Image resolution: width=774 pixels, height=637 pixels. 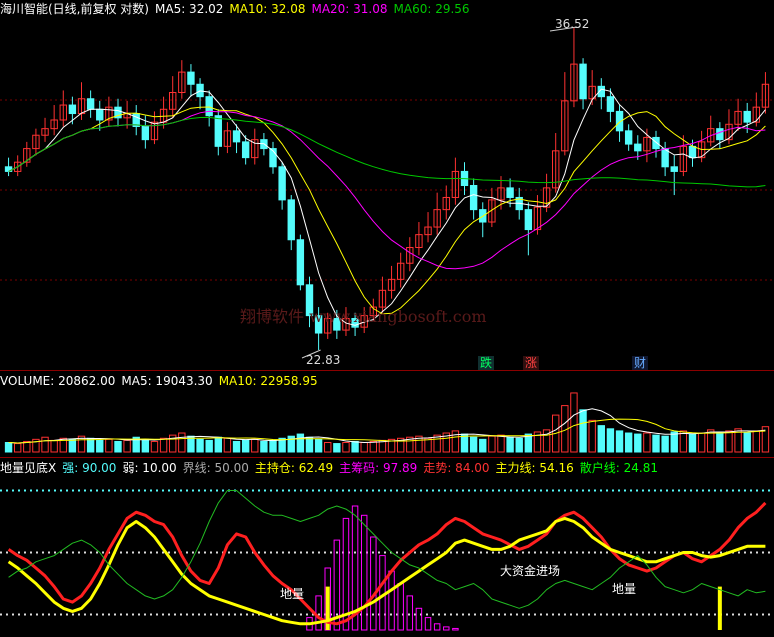 I want to click on die-signal: 跌, so click(x=486, y=363).